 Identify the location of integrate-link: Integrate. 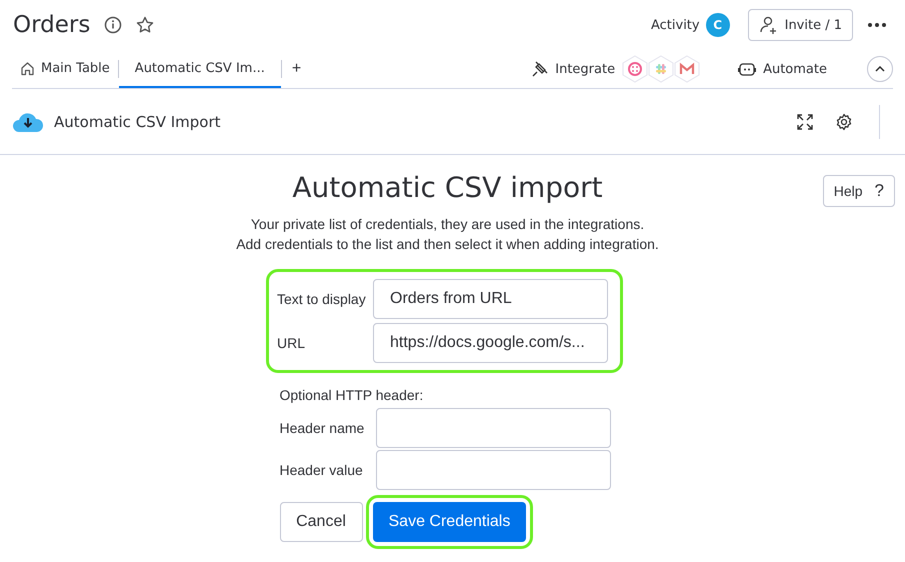
(585, 69).